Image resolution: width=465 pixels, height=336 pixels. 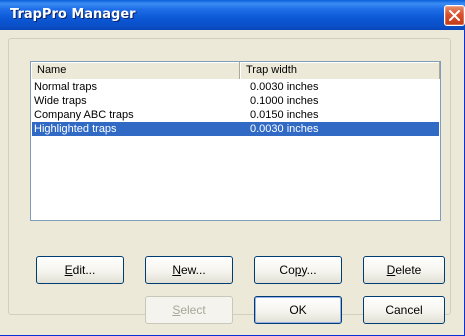 I want to click on new-mnemonic: N, so click(x=176, y=270).